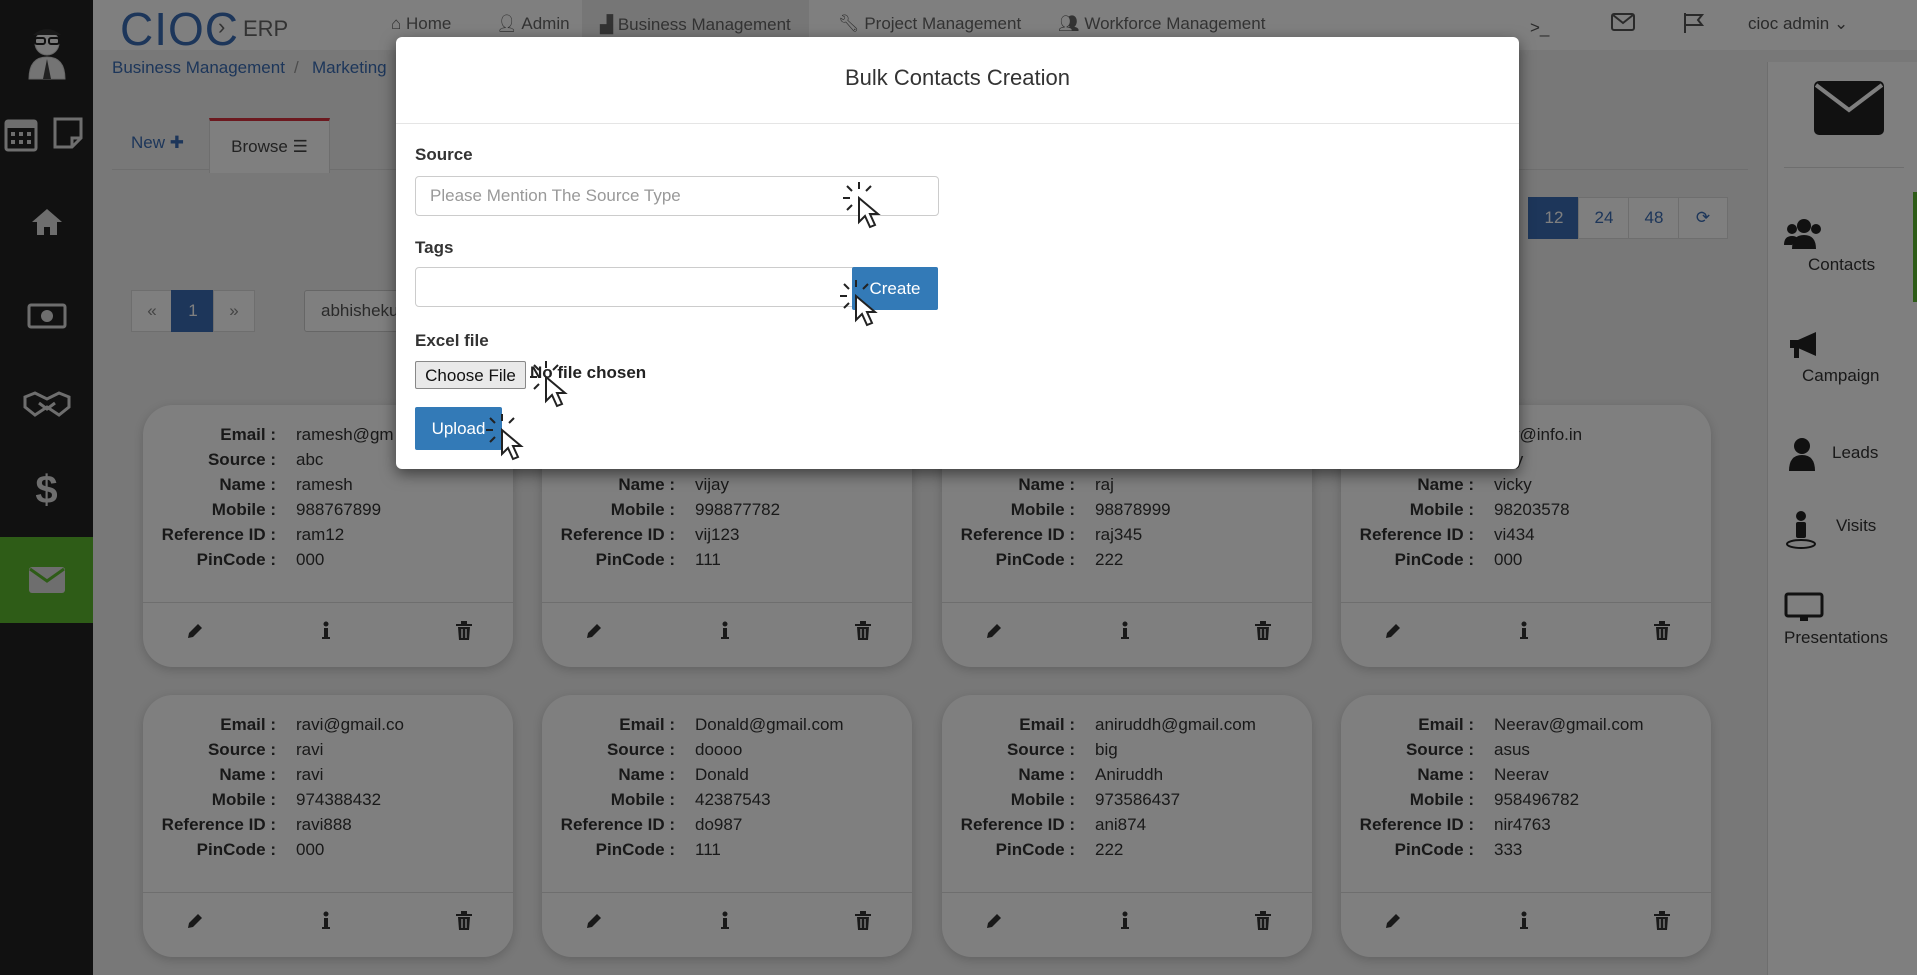 The width and height of the screenshot is (1917, 975). What do you see at coordinates (452, 340) in the screenshot?
I see `excel-file-label: Excel file` at bounding box center [452, 340].